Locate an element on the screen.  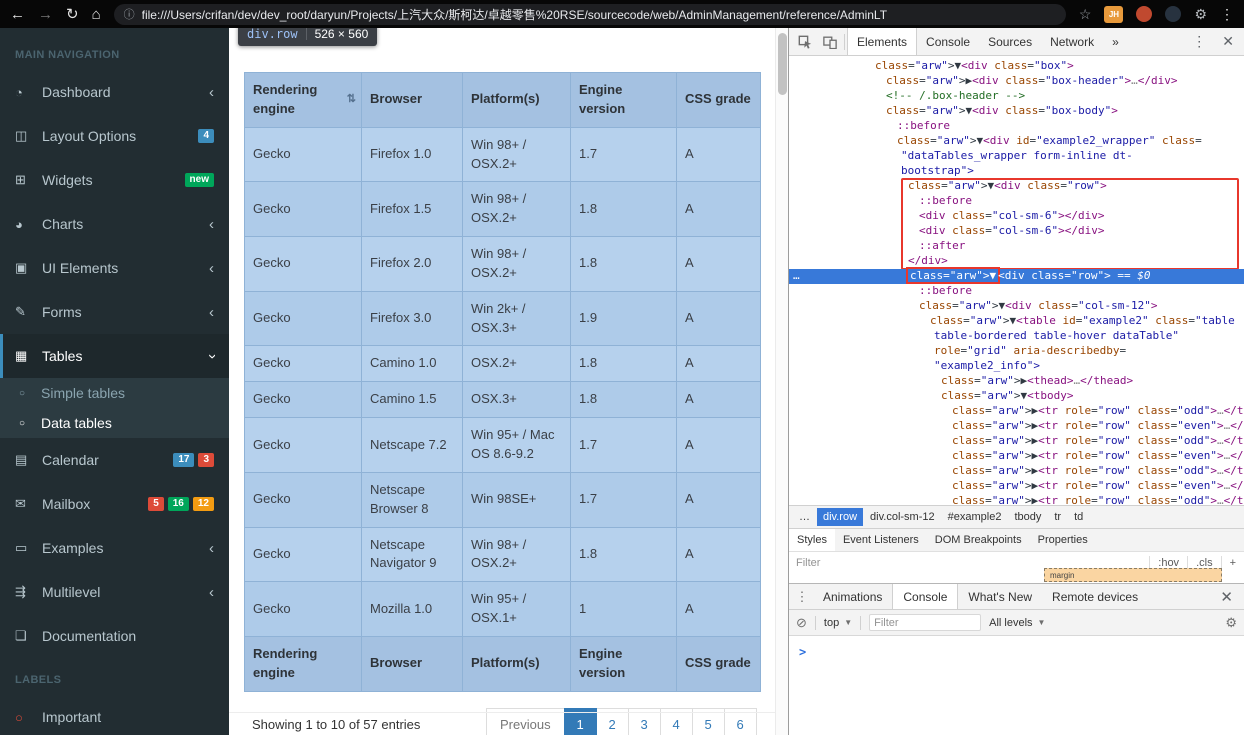
sidebar-item-important: ○ Important is located at coordinates (114, 715).